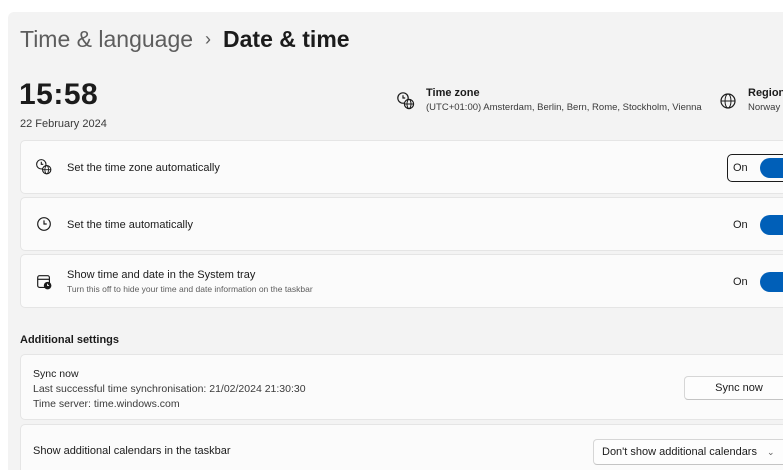 The image size is (783, 470). I want to click on setting-label: Show time and date in the System tray, so click(161, 275).